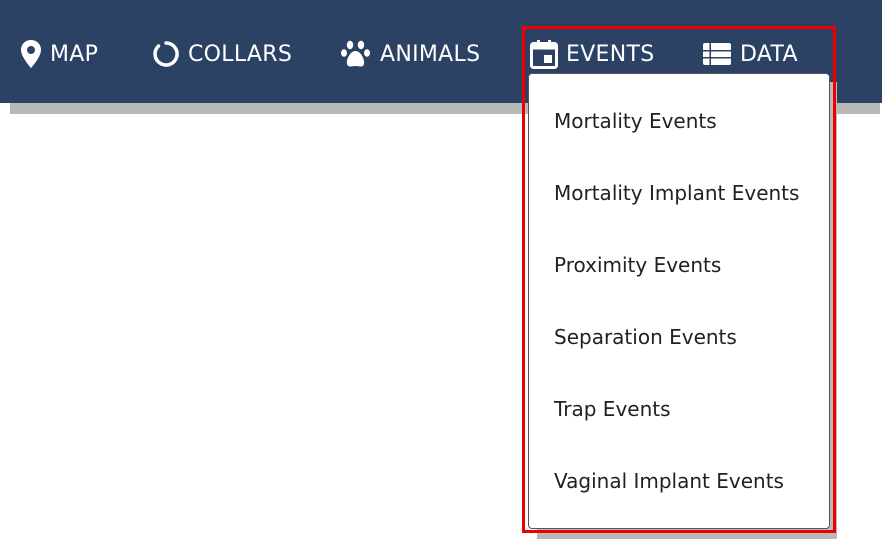 The height and width of the screenshot is (539, 892). Describe the element at coordinates (356, 54) in the screenshot. I see `paw-icon` at that location.